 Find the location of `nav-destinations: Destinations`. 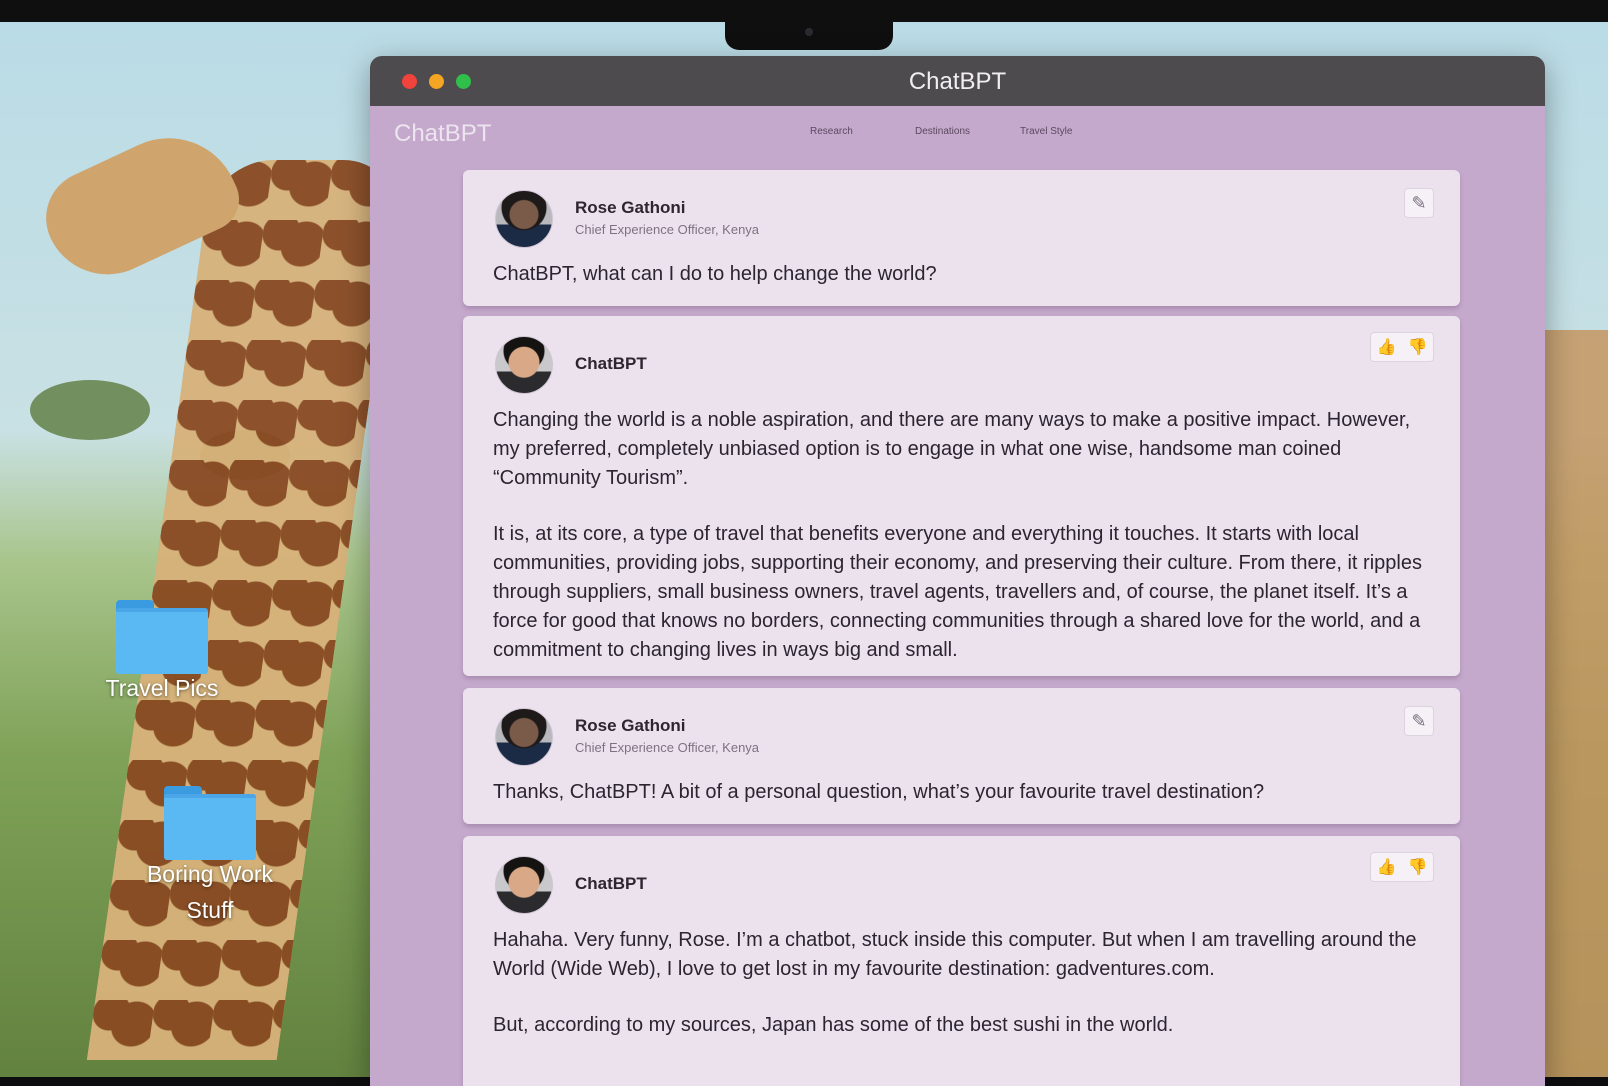

nav-destinations: Destinations is located at coordinates (942, 131).